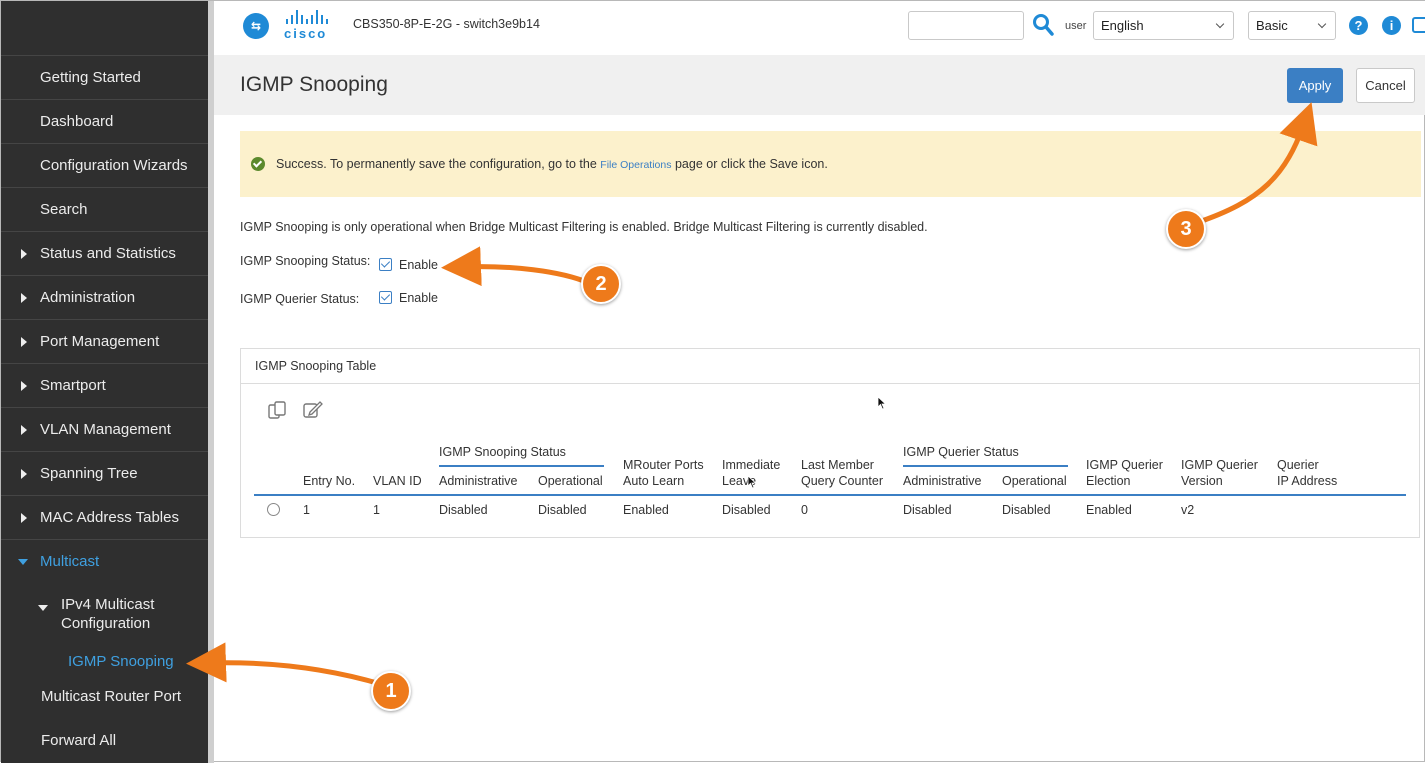 The height and width of the screenshot is (763, 1425). Describe the element at coordinates (830, 366) in the screenshot. I see `panel-header: IGMP Snooping Table` at that location.